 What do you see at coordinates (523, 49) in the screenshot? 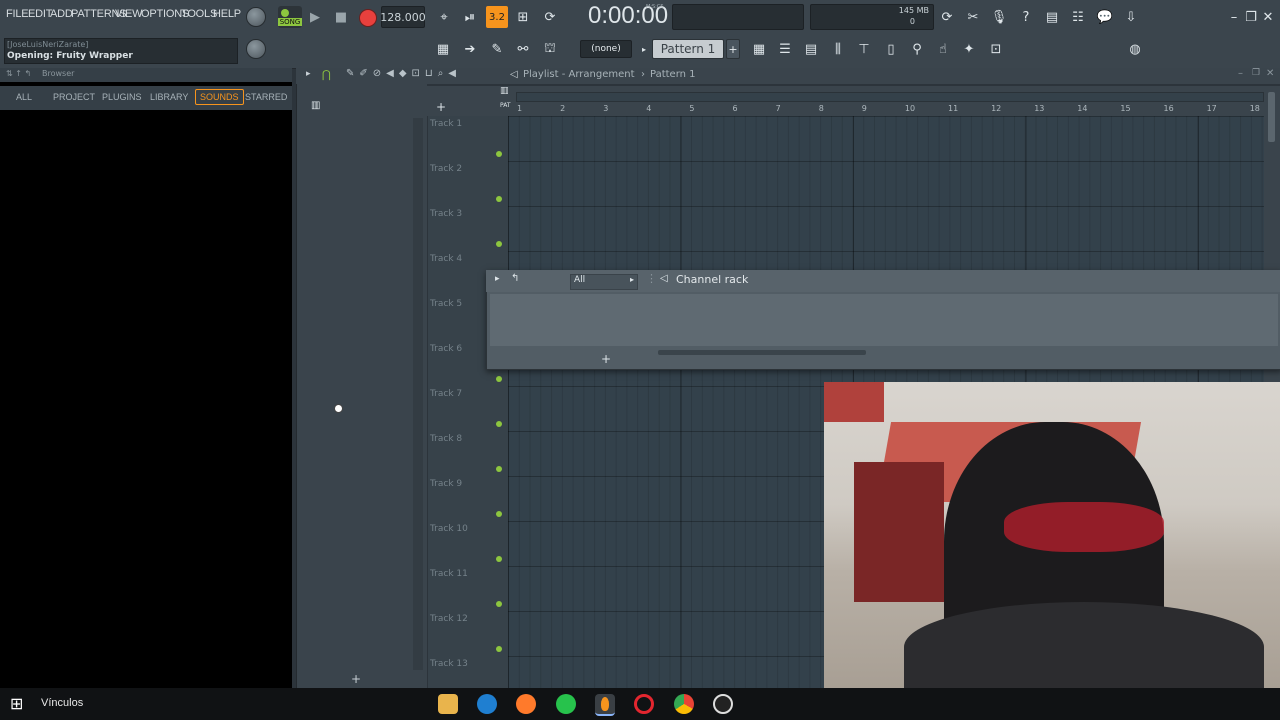
I see `link-button: ⚯` at bounding box center [523, 49].